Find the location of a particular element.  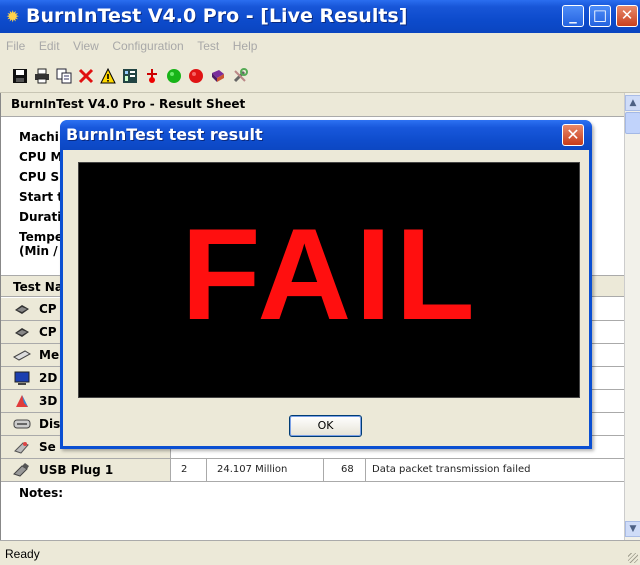

delete-icon is located at coordinates (86, 76).